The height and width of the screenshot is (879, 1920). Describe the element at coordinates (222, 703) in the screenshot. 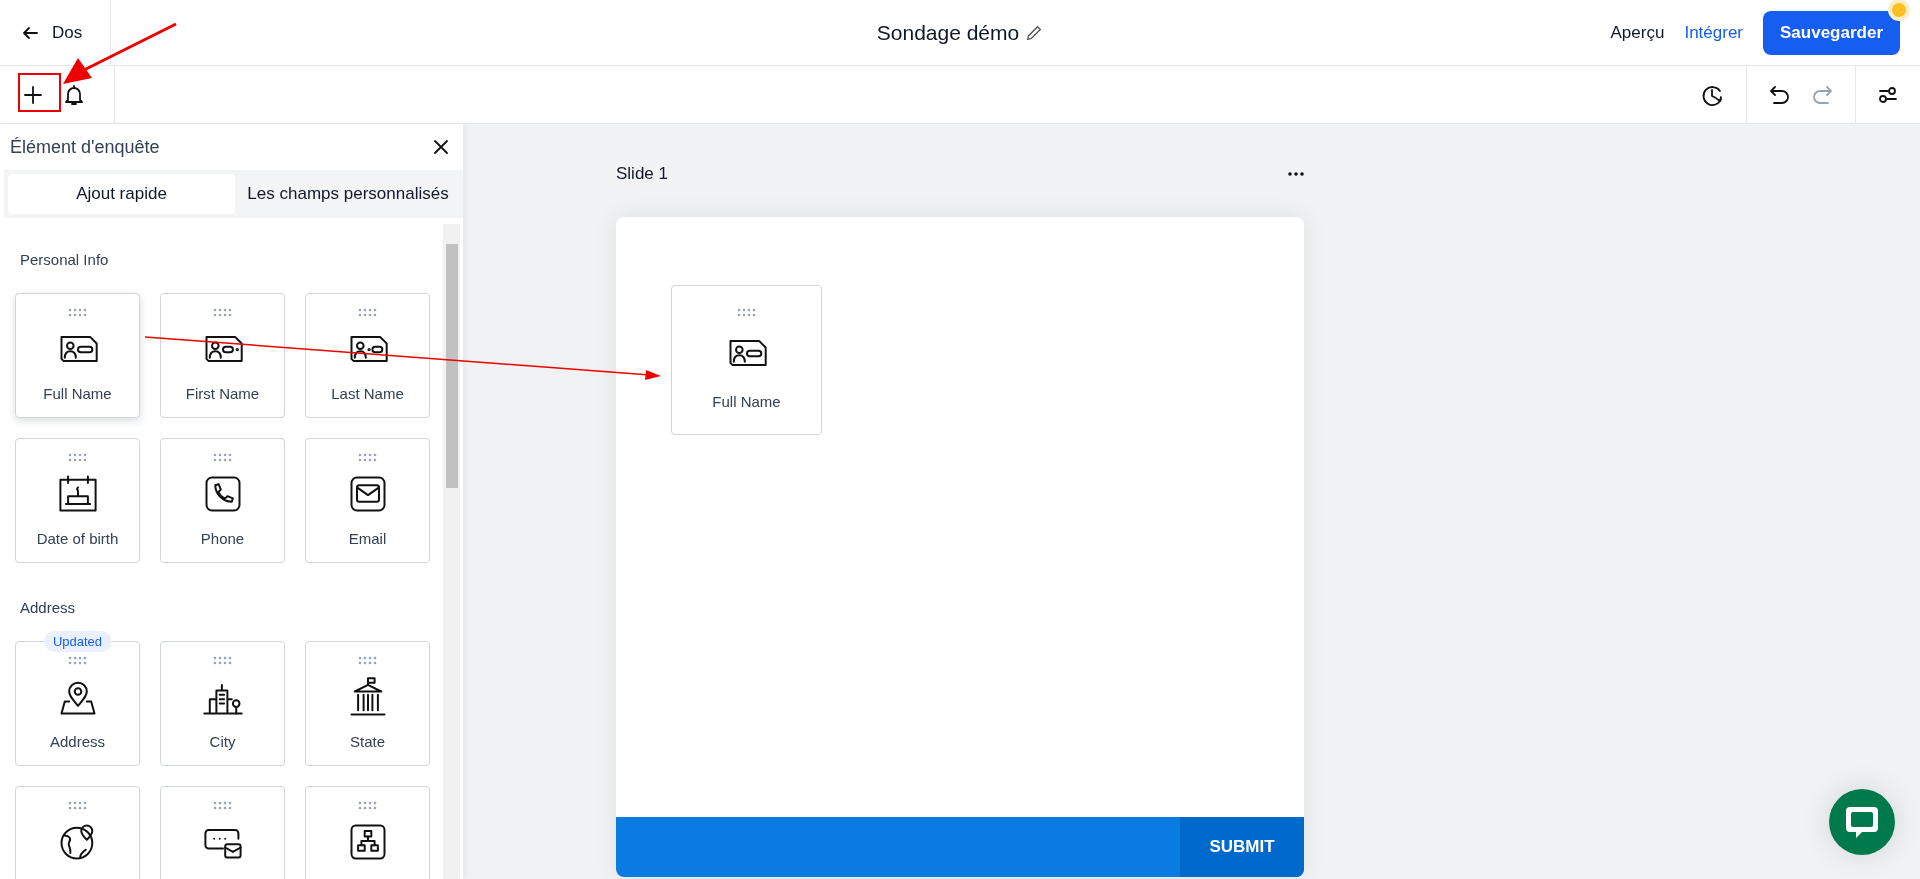

I see `field-tile: City` at that location.